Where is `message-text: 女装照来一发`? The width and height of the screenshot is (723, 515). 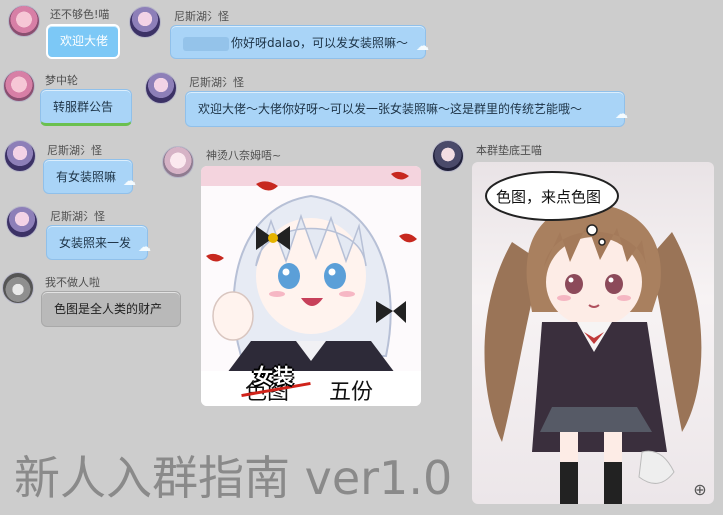 message-text: 女装照来一发 is located at coordinates (95, 243).